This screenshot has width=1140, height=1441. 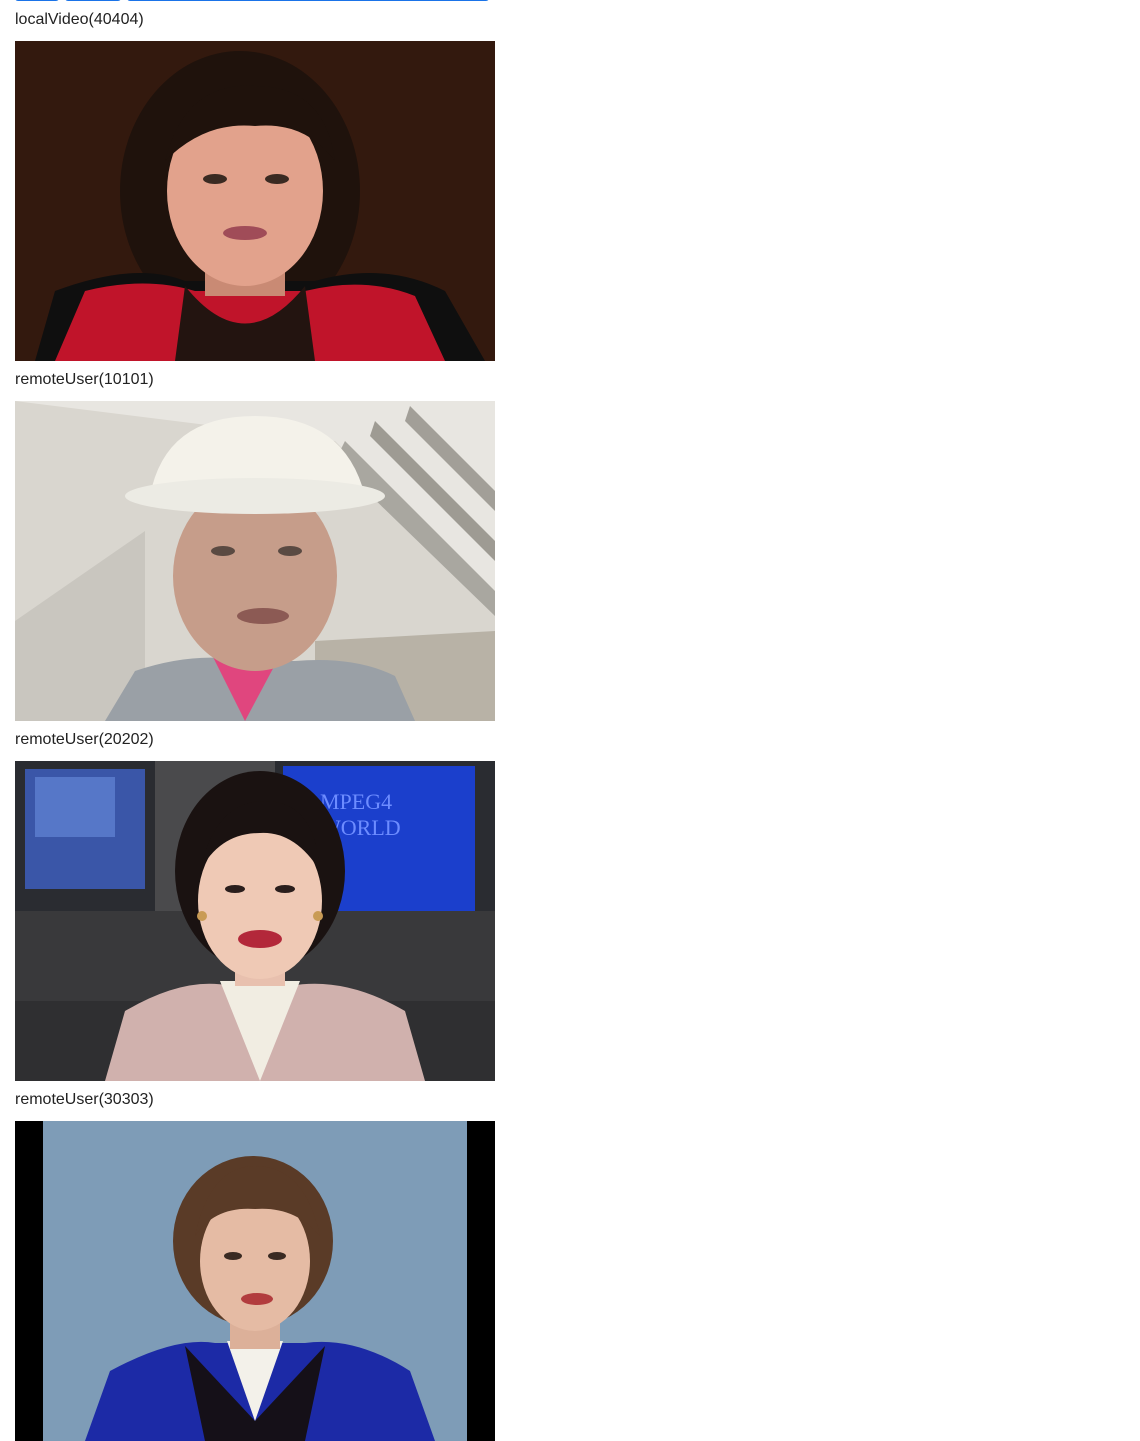 What do you see at coordinates (93, 0) in the screenshot?
I see `leave-button` at bounding box center [93, 0].